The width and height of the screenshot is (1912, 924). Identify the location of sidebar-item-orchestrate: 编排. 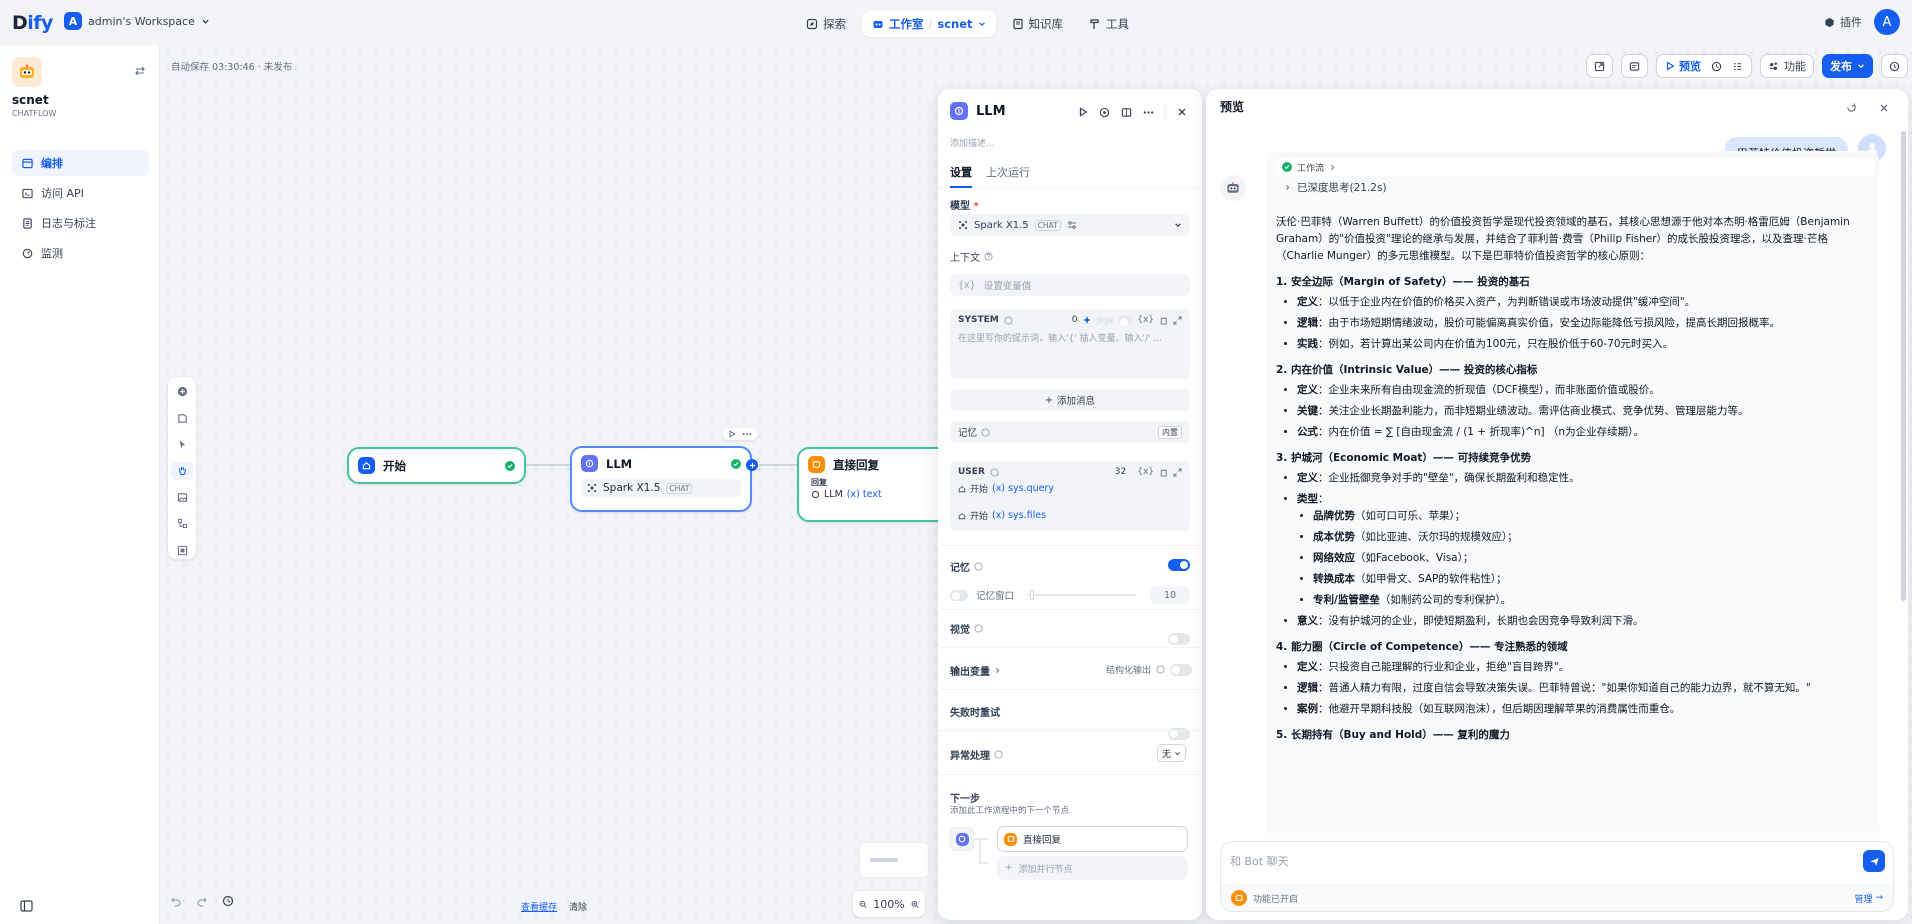
(80, 163).